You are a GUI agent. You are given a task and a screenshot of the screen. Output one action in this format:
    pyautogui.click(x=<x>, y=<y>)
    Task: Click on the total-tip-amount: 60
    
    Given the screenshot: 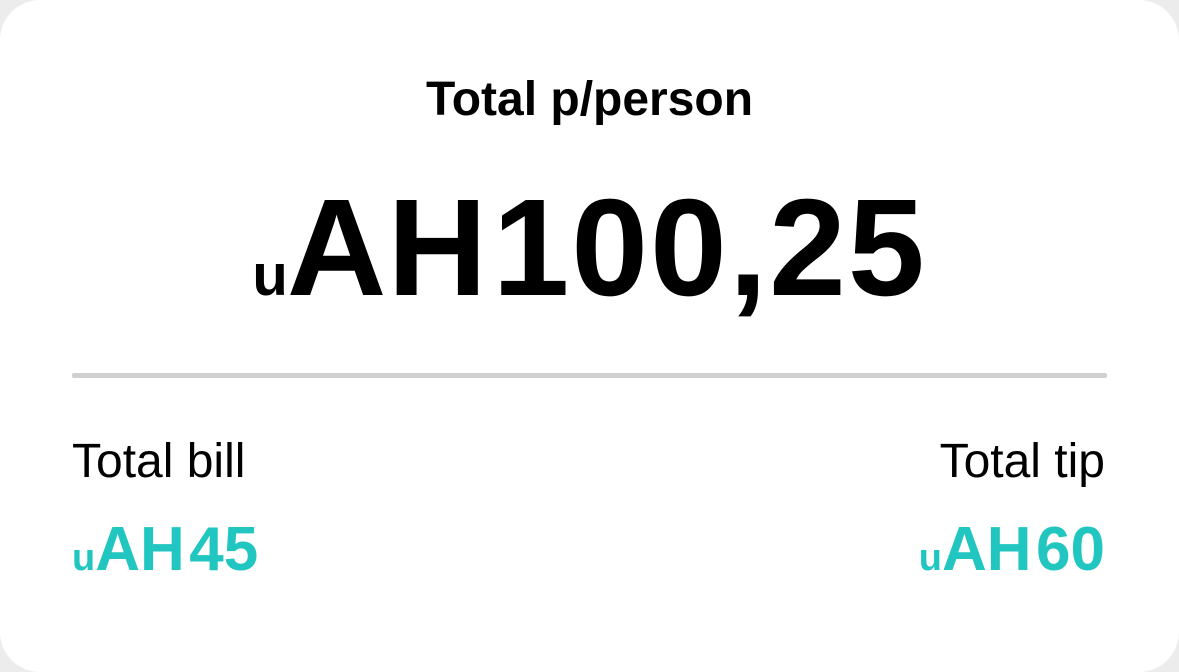 What is the action you would take?
    pyautogui.click(x=1070, y=549)
    